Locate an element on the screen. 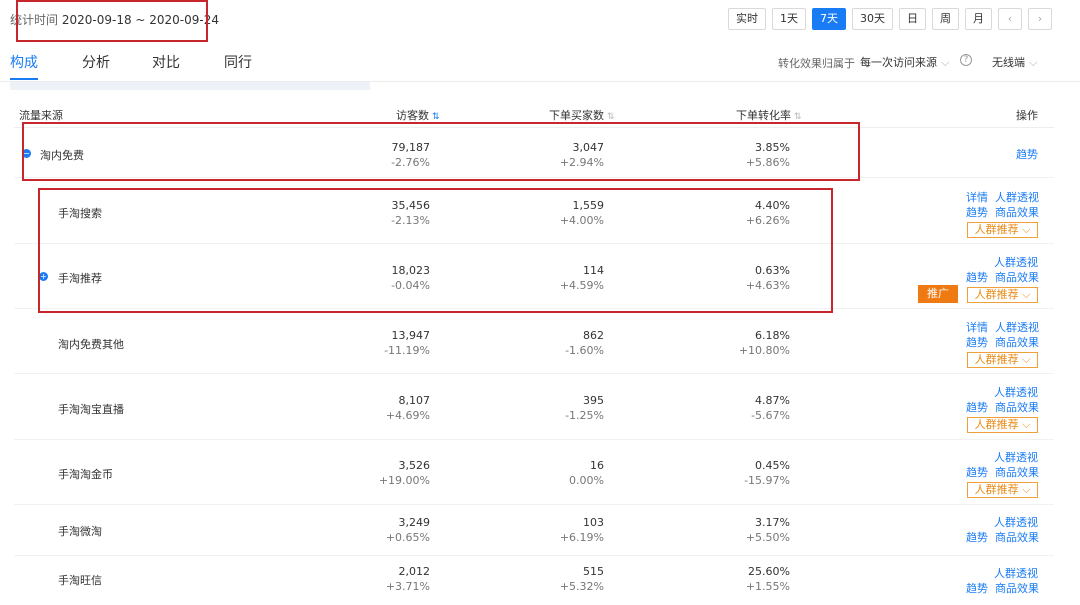 The image size is (1080, 605). visitors-cell: 13,947 -11.19% is located at coordinates (407, 343).